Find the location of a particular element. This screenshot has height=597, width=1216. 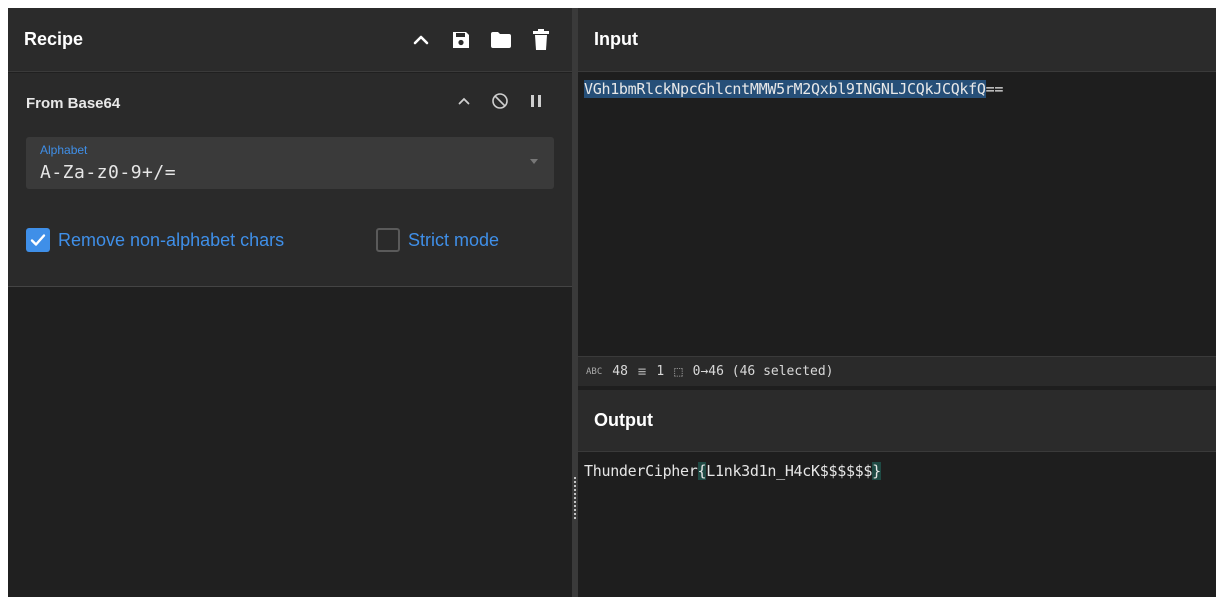

input-length: 48 is located at coordinates (620, 371).